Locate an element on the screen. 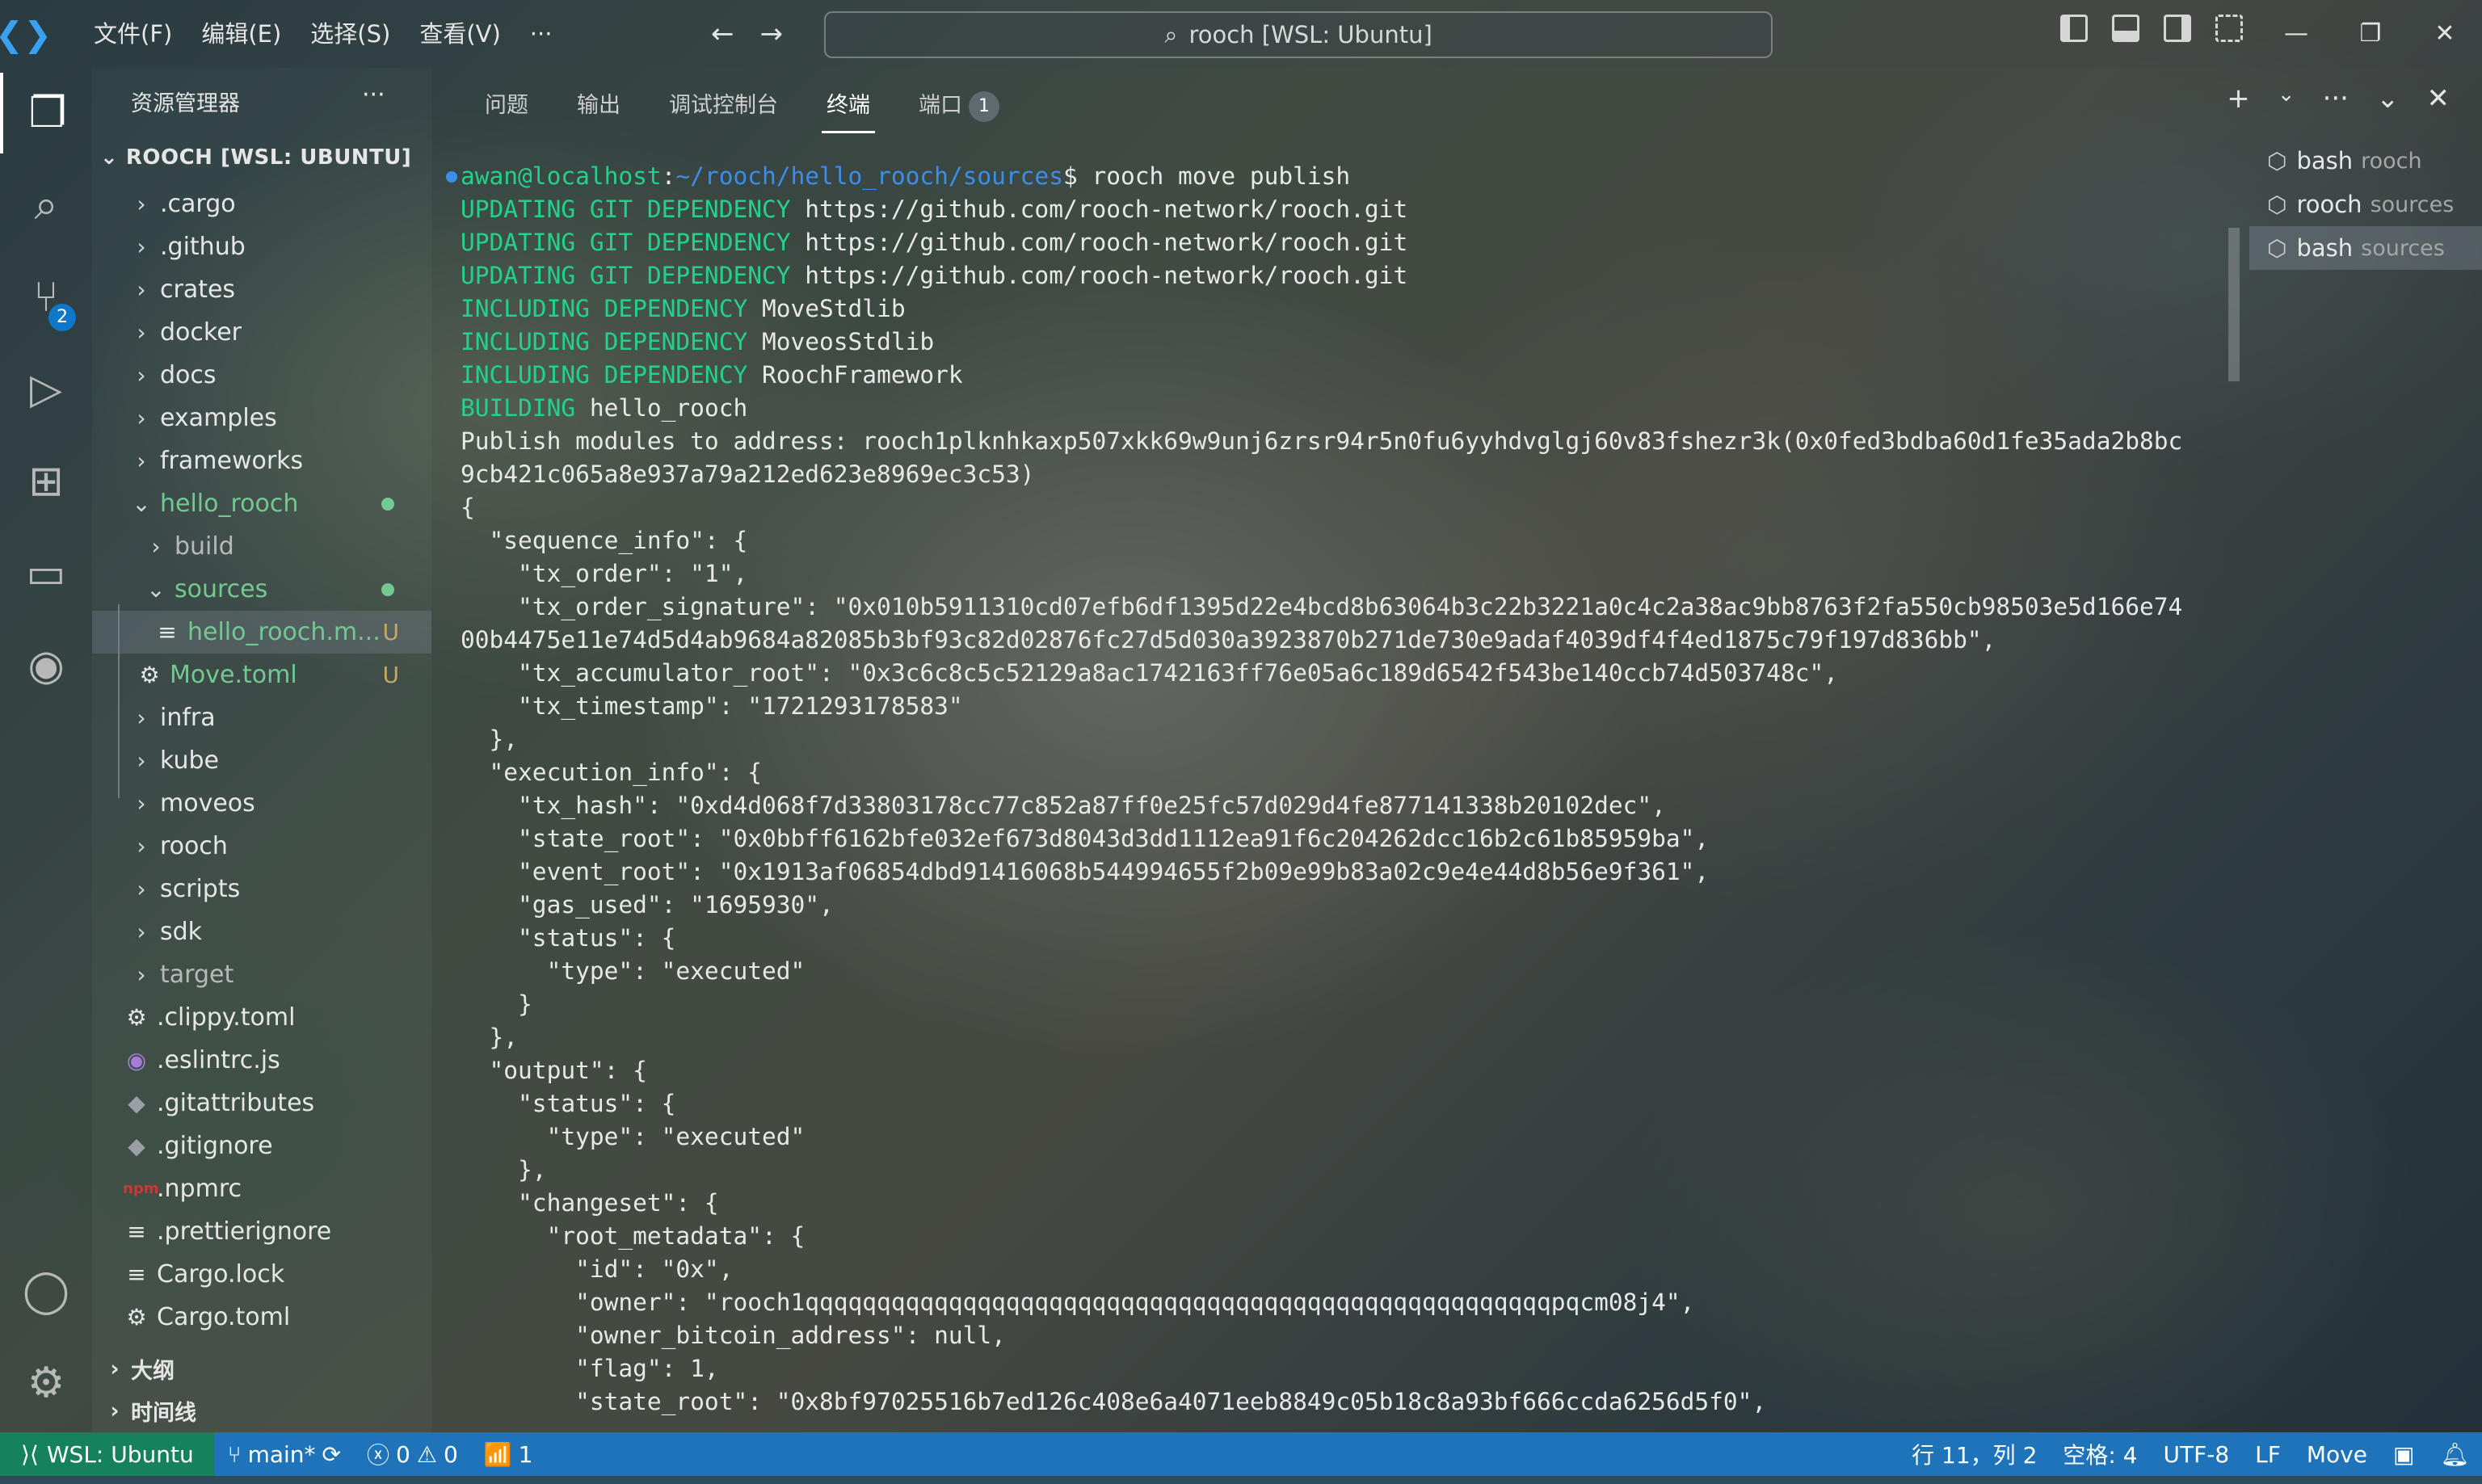  tree-item-hello-rooch: ⌄ hello_rooch is located at coordinates (262, 503).